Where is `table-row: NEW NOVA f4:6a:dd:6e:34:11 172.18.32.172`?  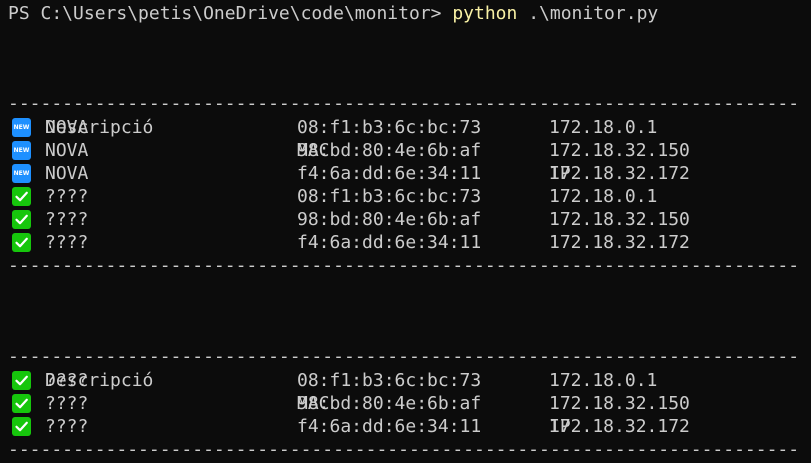
table-row: NEW NOVA f4:6a:dd:6e:34:11 172.18.32.172 is located at coordinates (403, 173).